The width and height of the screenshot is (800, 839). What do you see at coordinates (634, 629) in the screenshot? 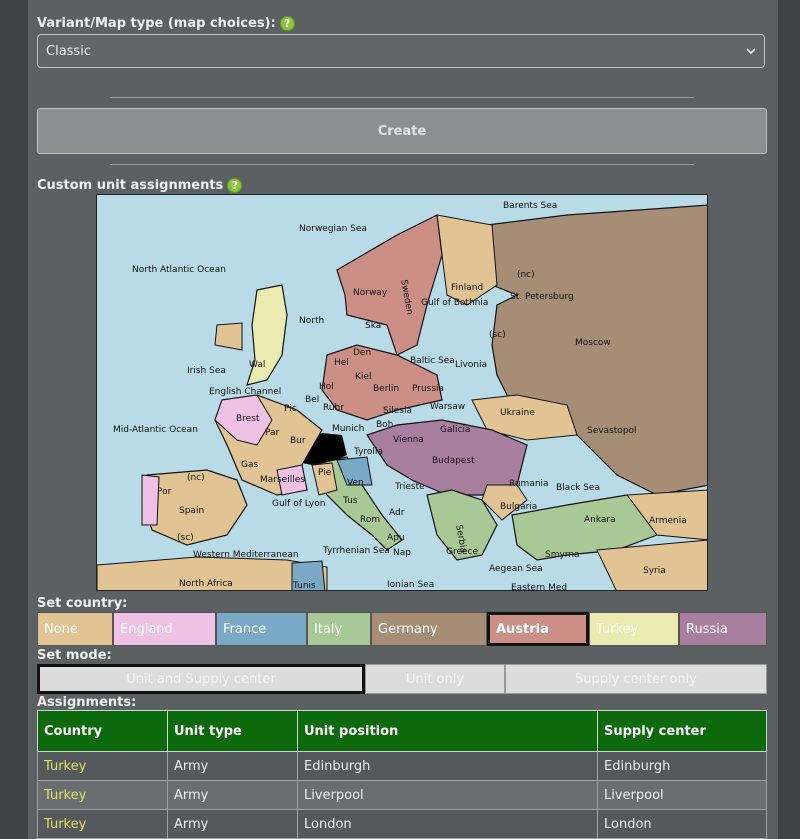
I see `country-button-turkey: Turkey` at bounding box center [634, 629].